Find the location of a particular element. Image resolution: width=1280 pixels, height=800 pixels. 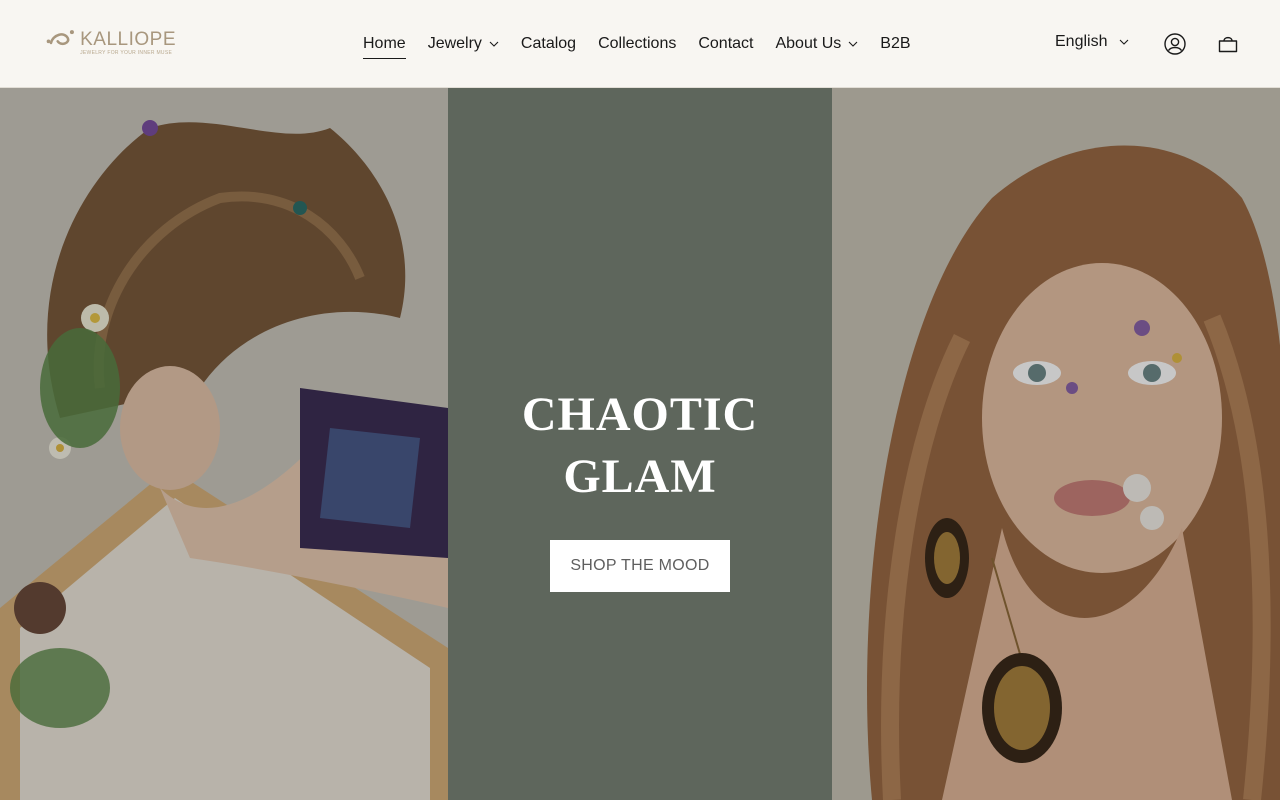

nav-b2b-label: B2B is located at coordinates (895, 43).